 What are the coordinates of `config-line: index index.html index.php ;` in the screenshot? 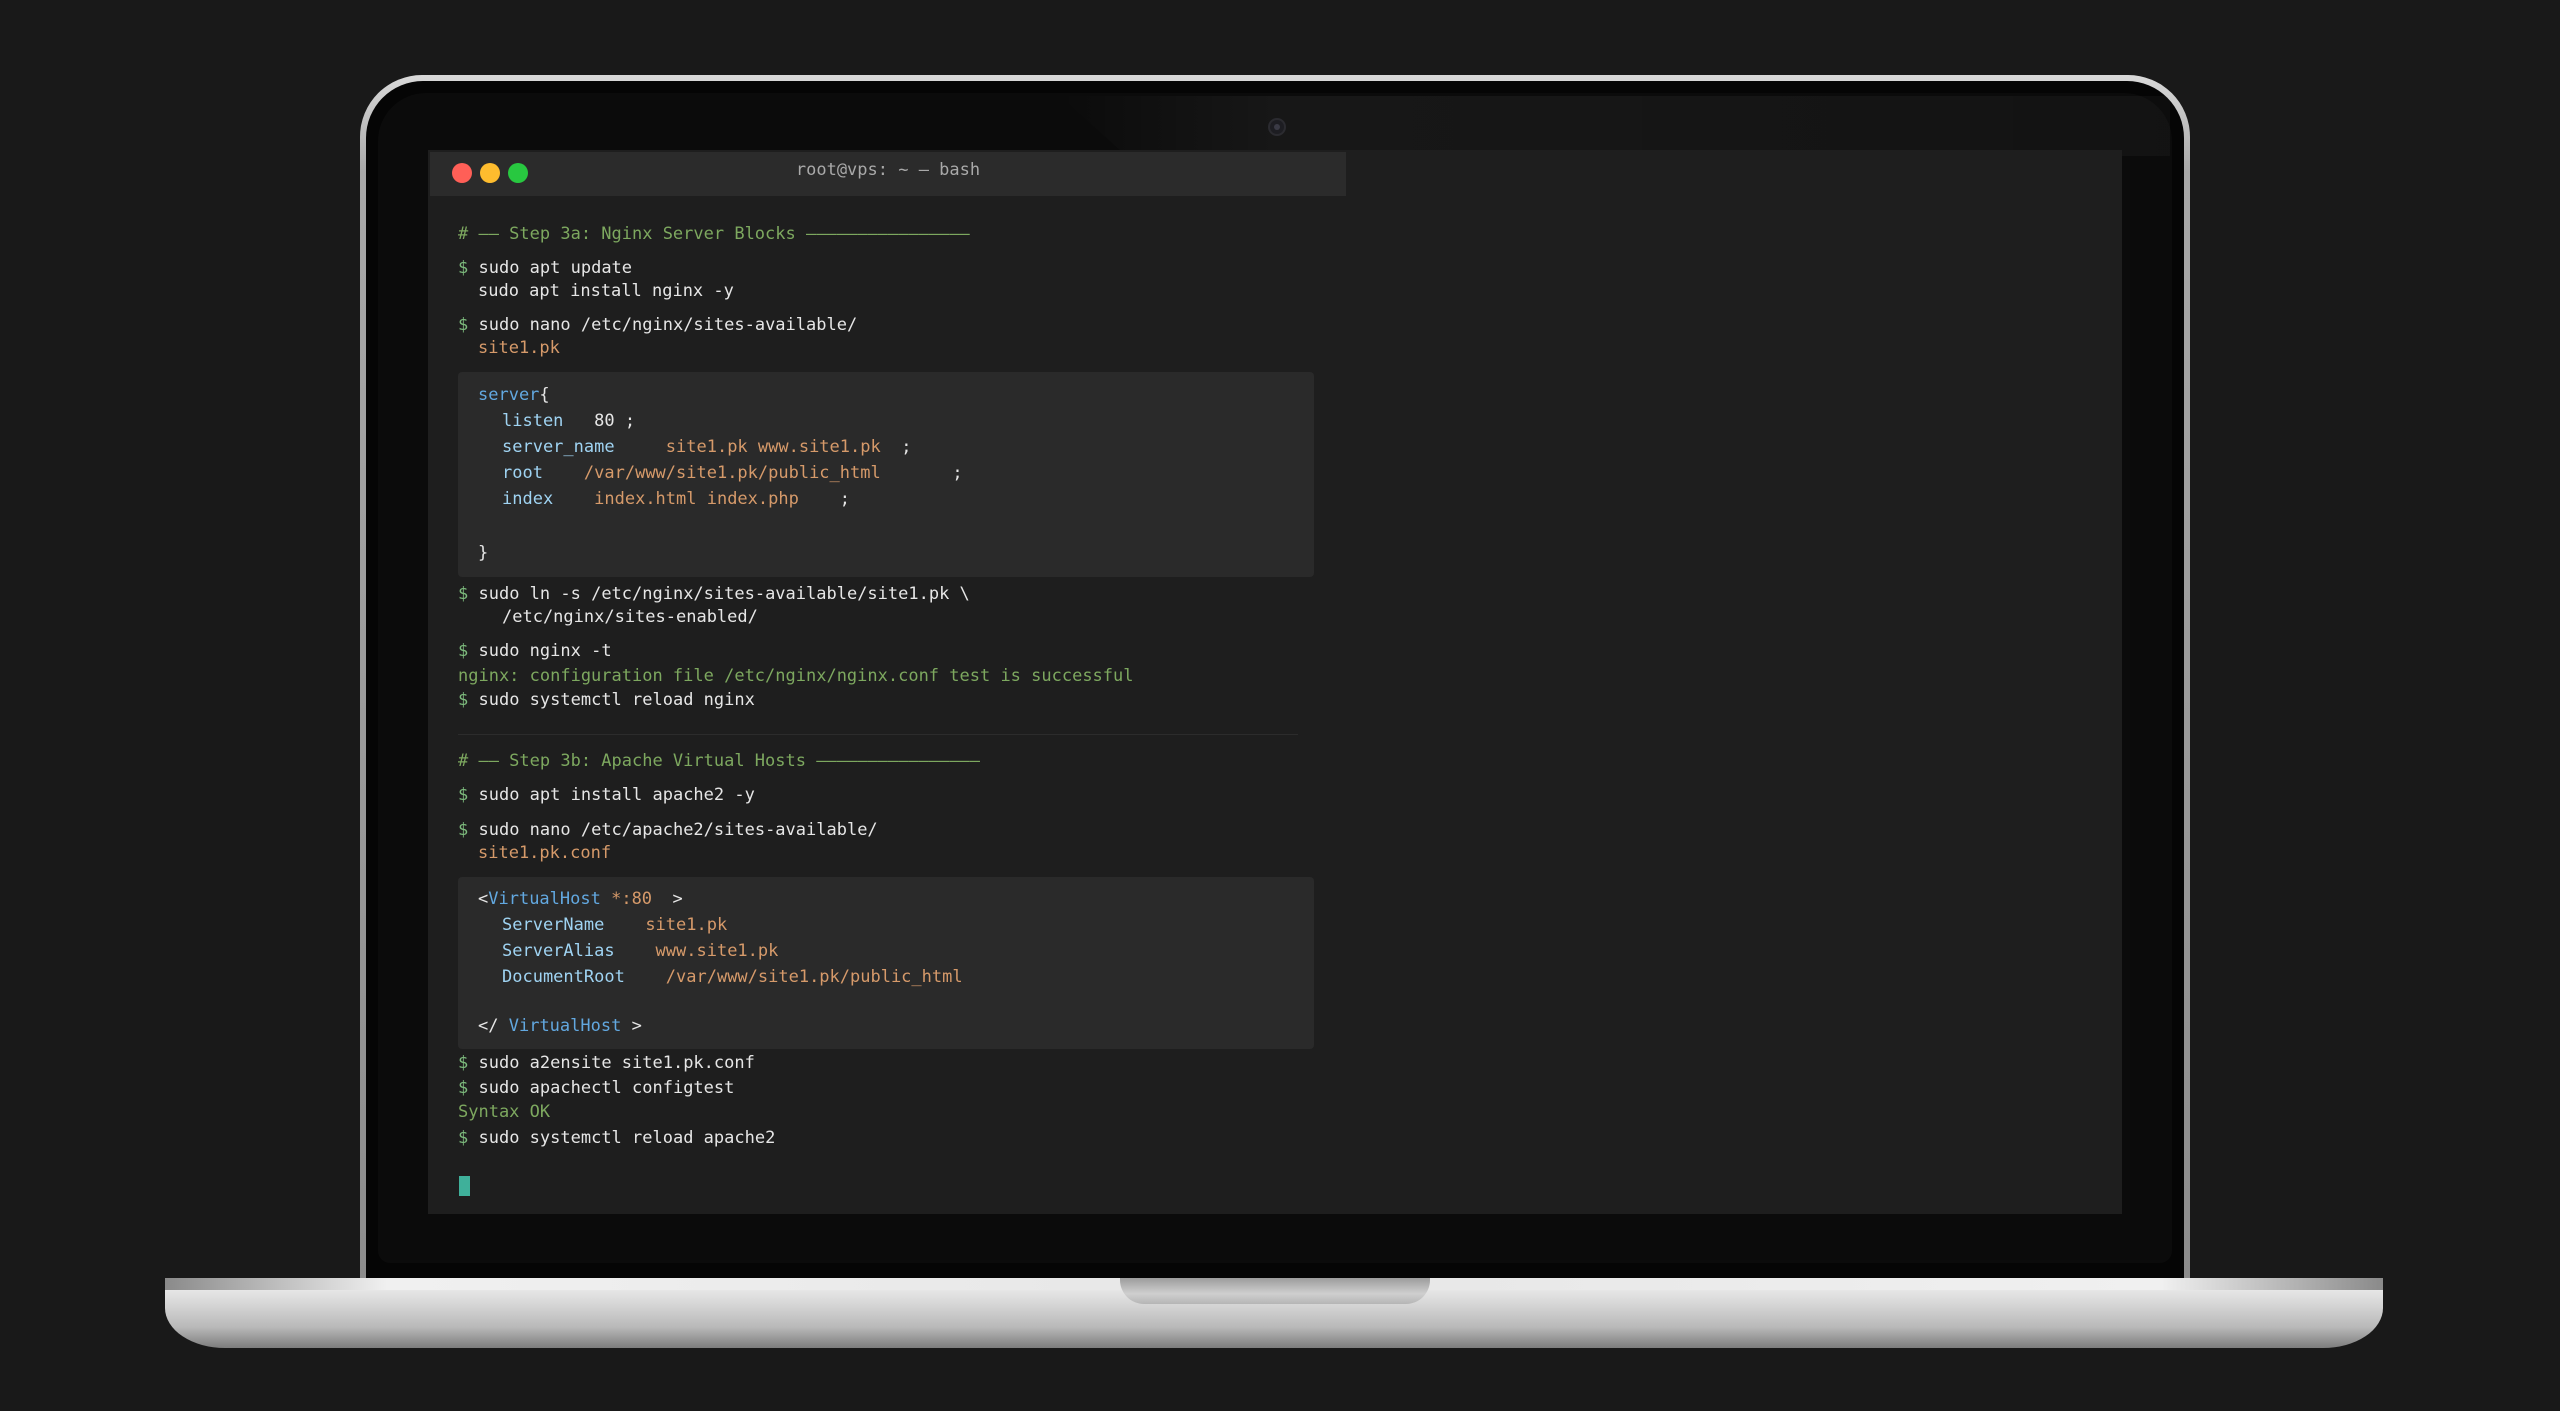 It's located at (676, 499).